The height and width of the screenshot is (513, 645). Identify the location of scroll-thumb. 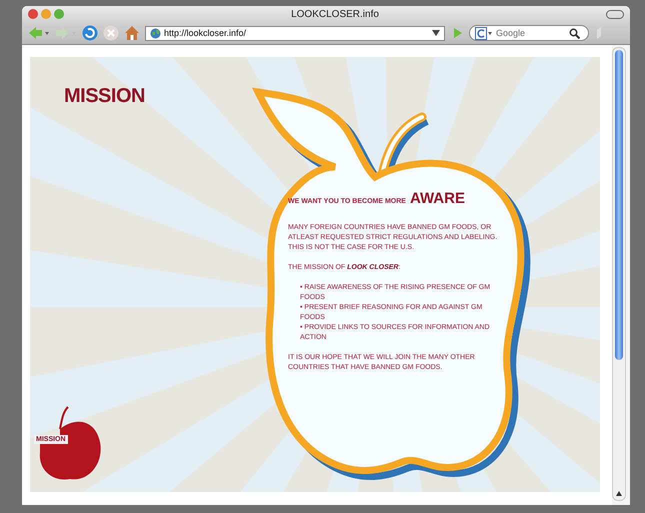
(619, 205).